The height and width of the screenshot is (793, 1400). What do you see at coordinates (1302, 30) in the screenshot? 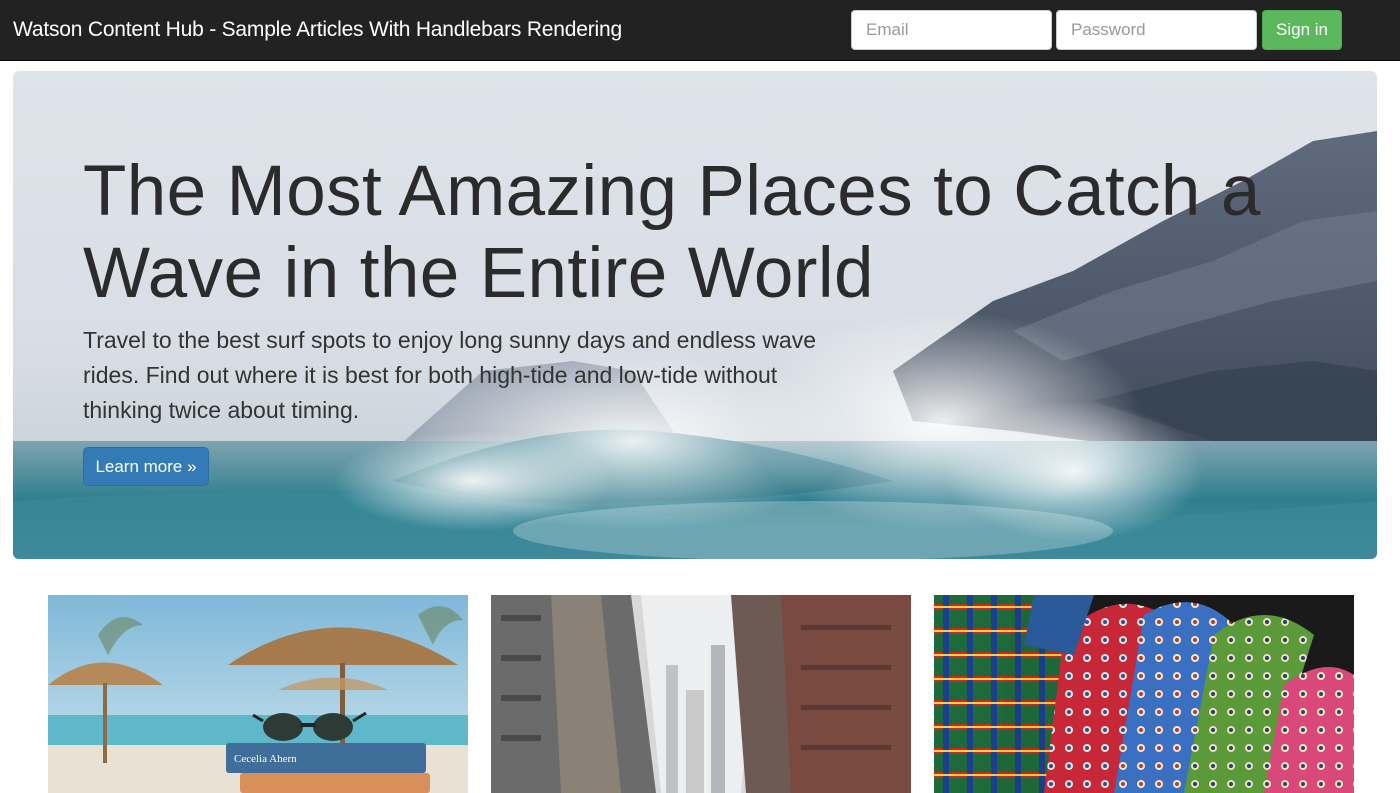
I see `sign-in-button: Sign in` at bounding box center [1302, 30].